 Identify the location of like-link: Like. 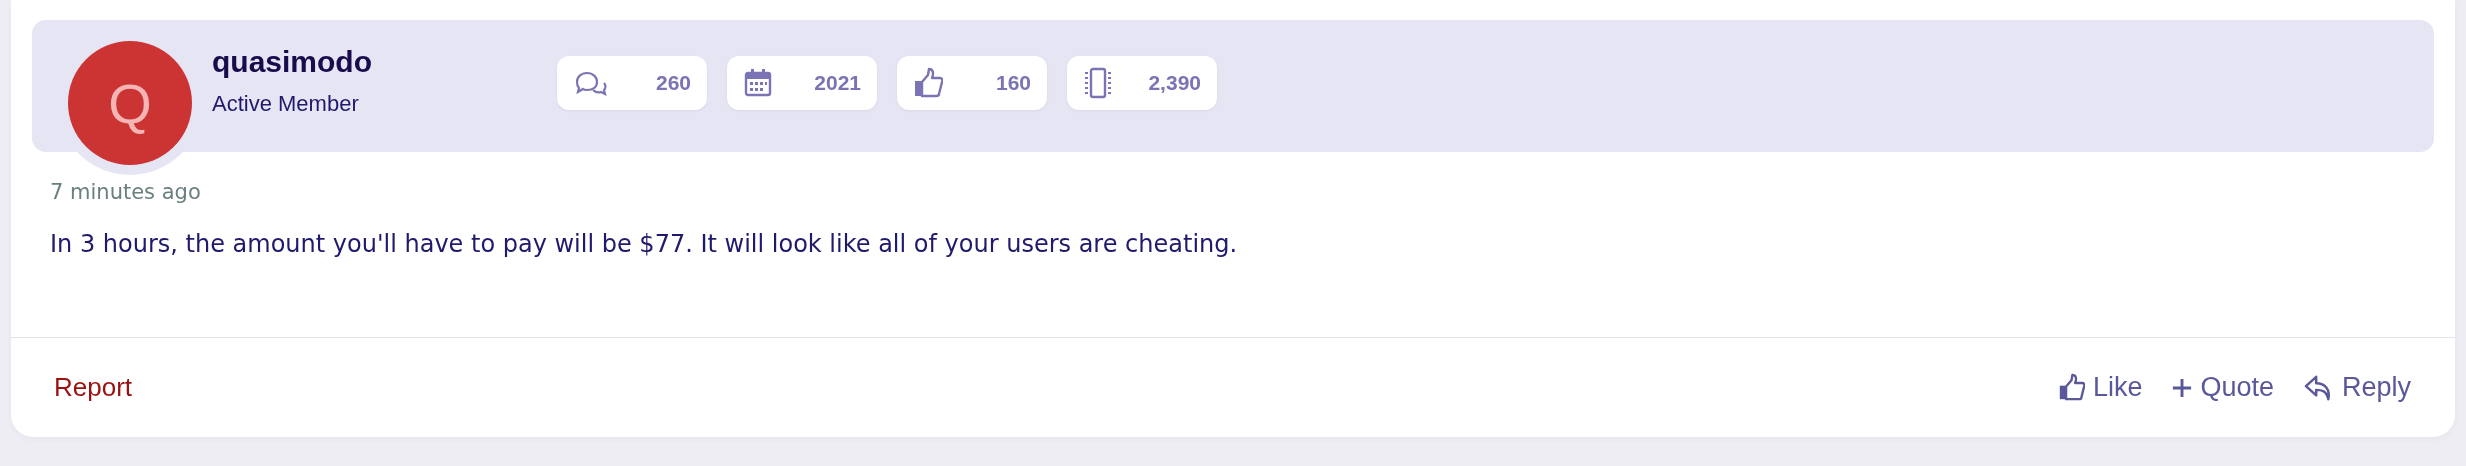
(2100, 387).